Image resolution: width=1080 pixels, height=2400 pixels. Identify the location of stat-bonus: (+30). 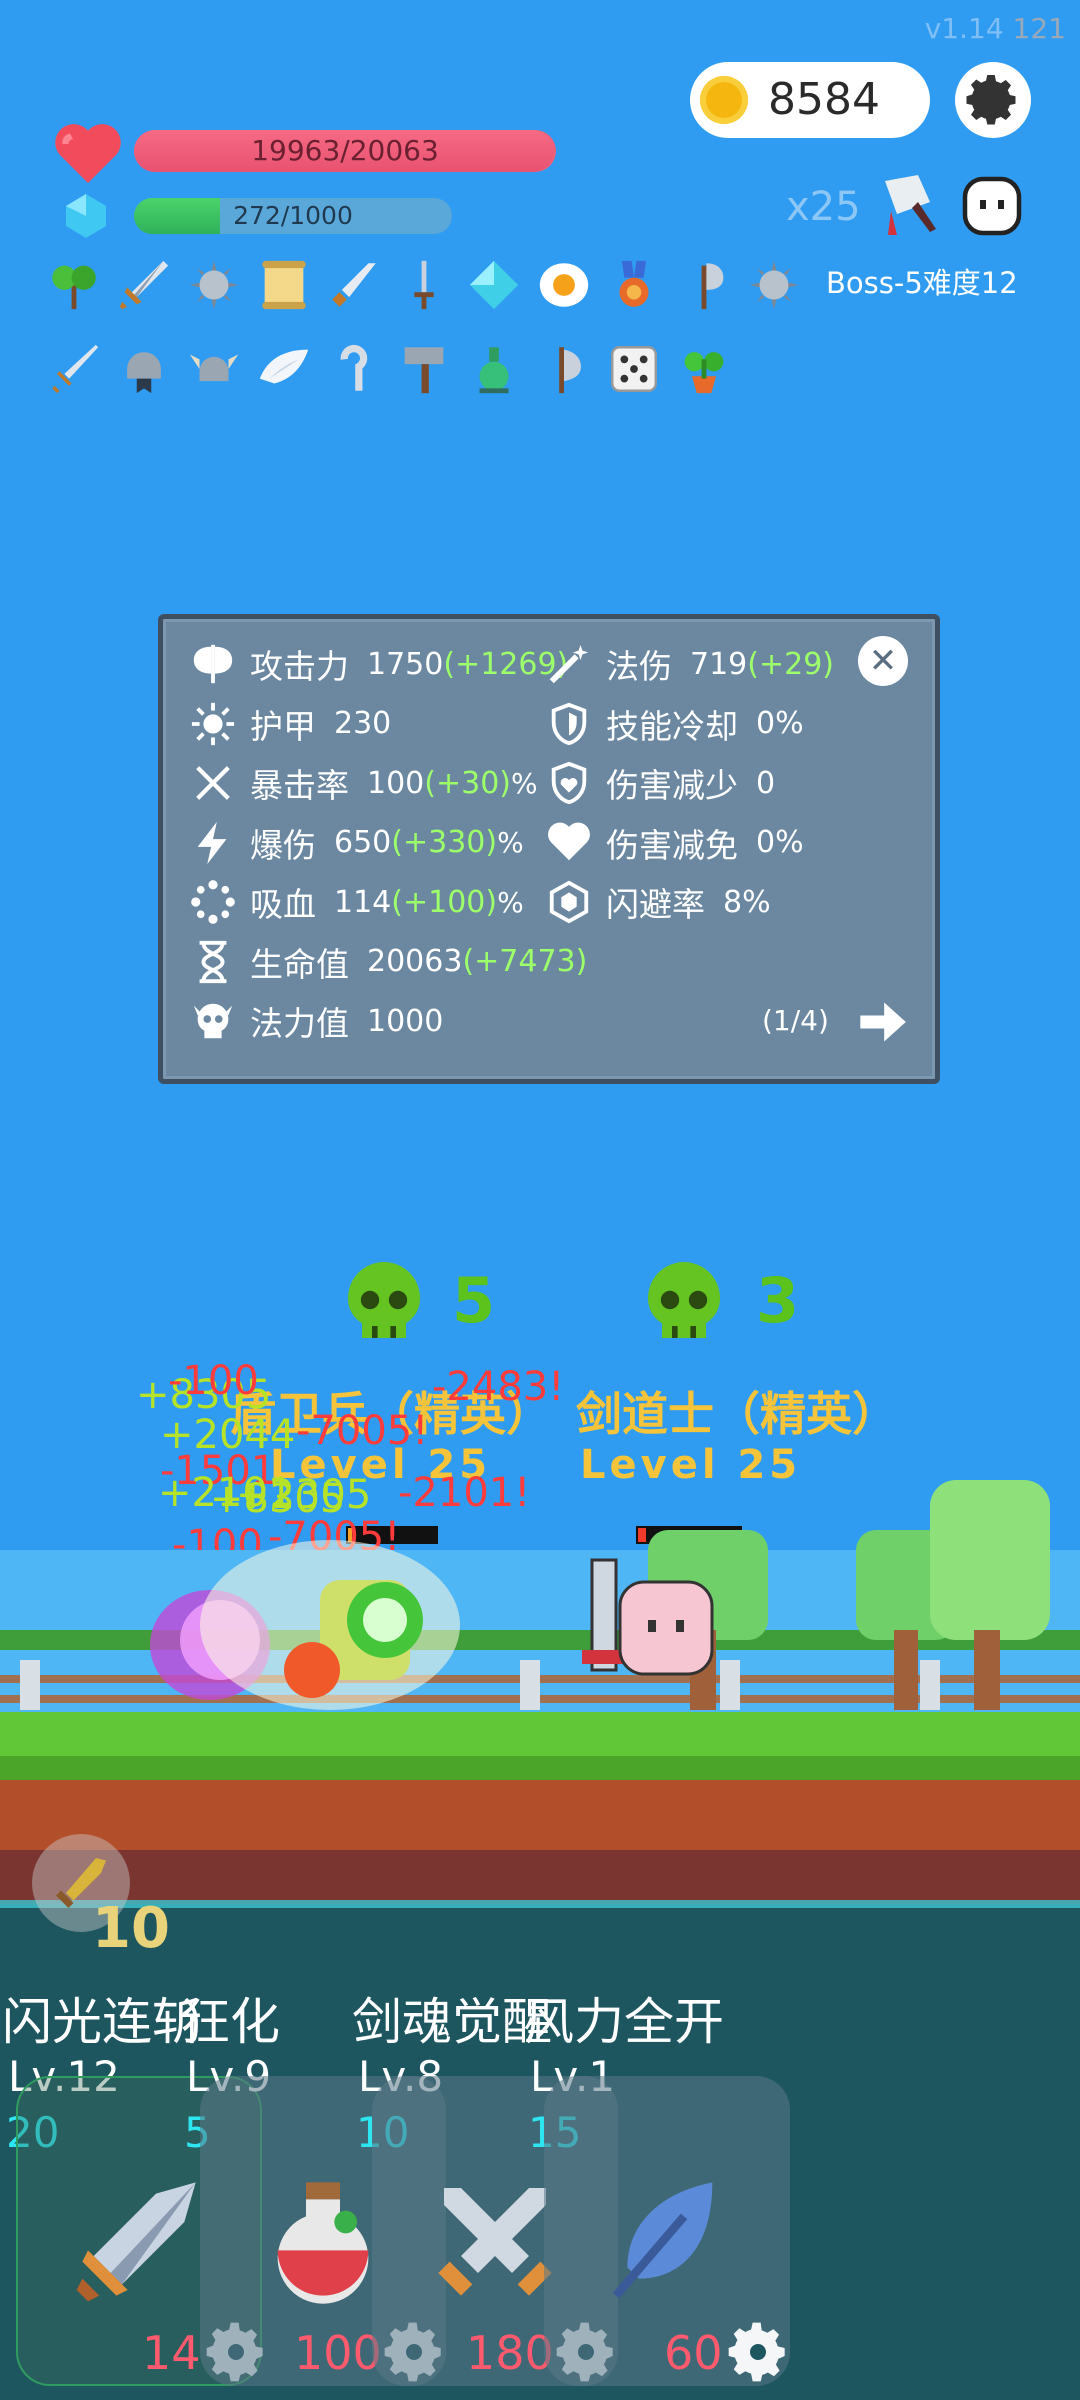
(467, 783).